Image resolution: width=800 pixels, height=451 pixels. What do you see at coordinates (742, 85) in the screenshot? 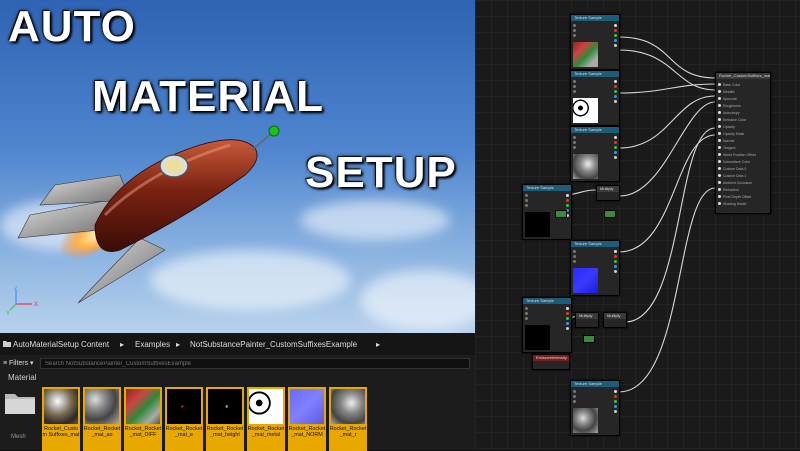
I see `result-pin: Base Color` at bounding box center [742, 85].